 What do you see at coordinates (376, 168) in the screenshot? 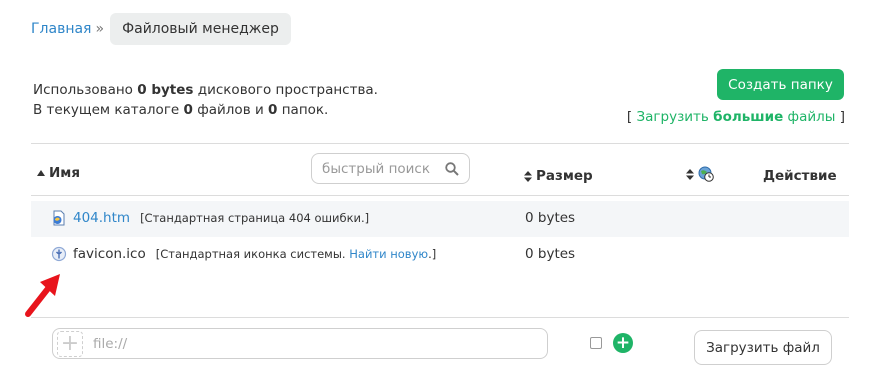
I see `search-placeholder: быстрый поиск` at bounding box center [376, 168].